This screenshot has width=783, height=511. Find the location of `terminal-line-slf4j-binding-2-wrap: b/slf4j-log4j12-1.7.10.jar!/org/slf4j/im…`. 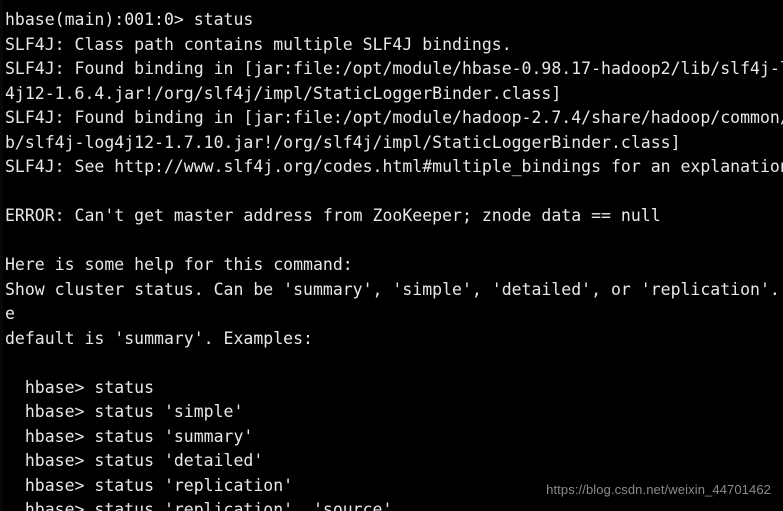

terminal-line-slf4j-binding-2-wrap: b/slf4j-log4j12-1.7.10.jar!/org/slf4j/im… is located at coordinates (343, 142).